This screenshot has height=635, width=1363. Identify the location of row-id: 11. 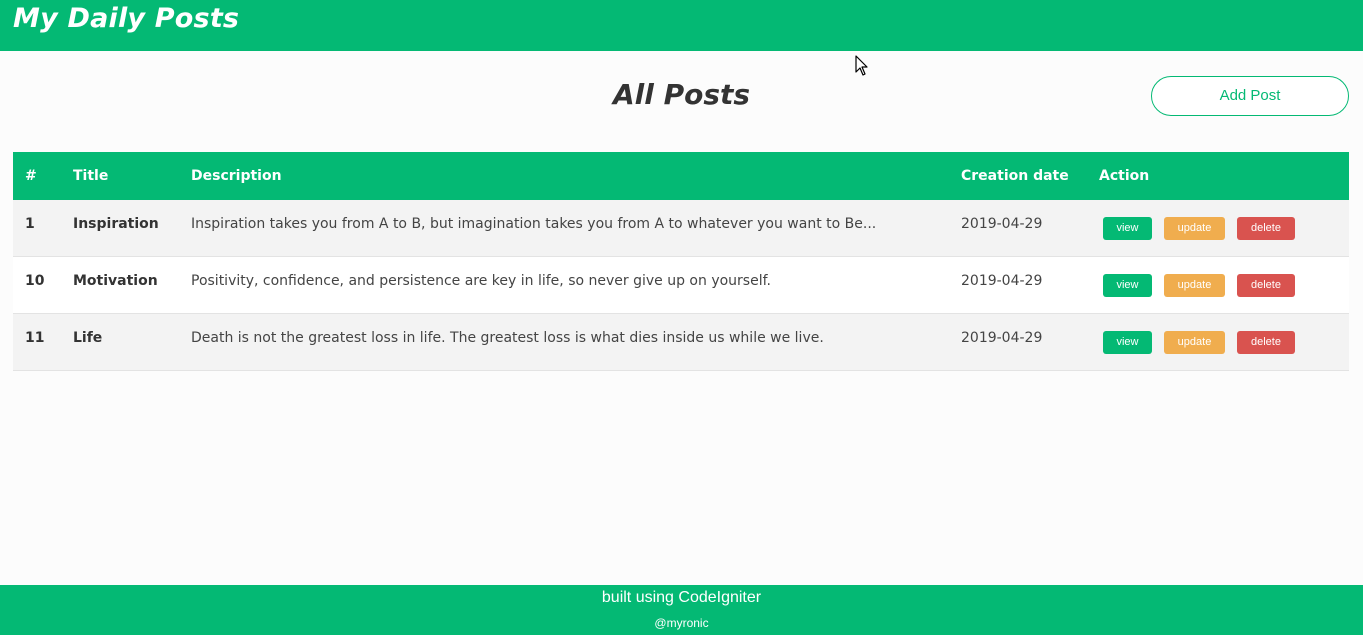
(35, 338).